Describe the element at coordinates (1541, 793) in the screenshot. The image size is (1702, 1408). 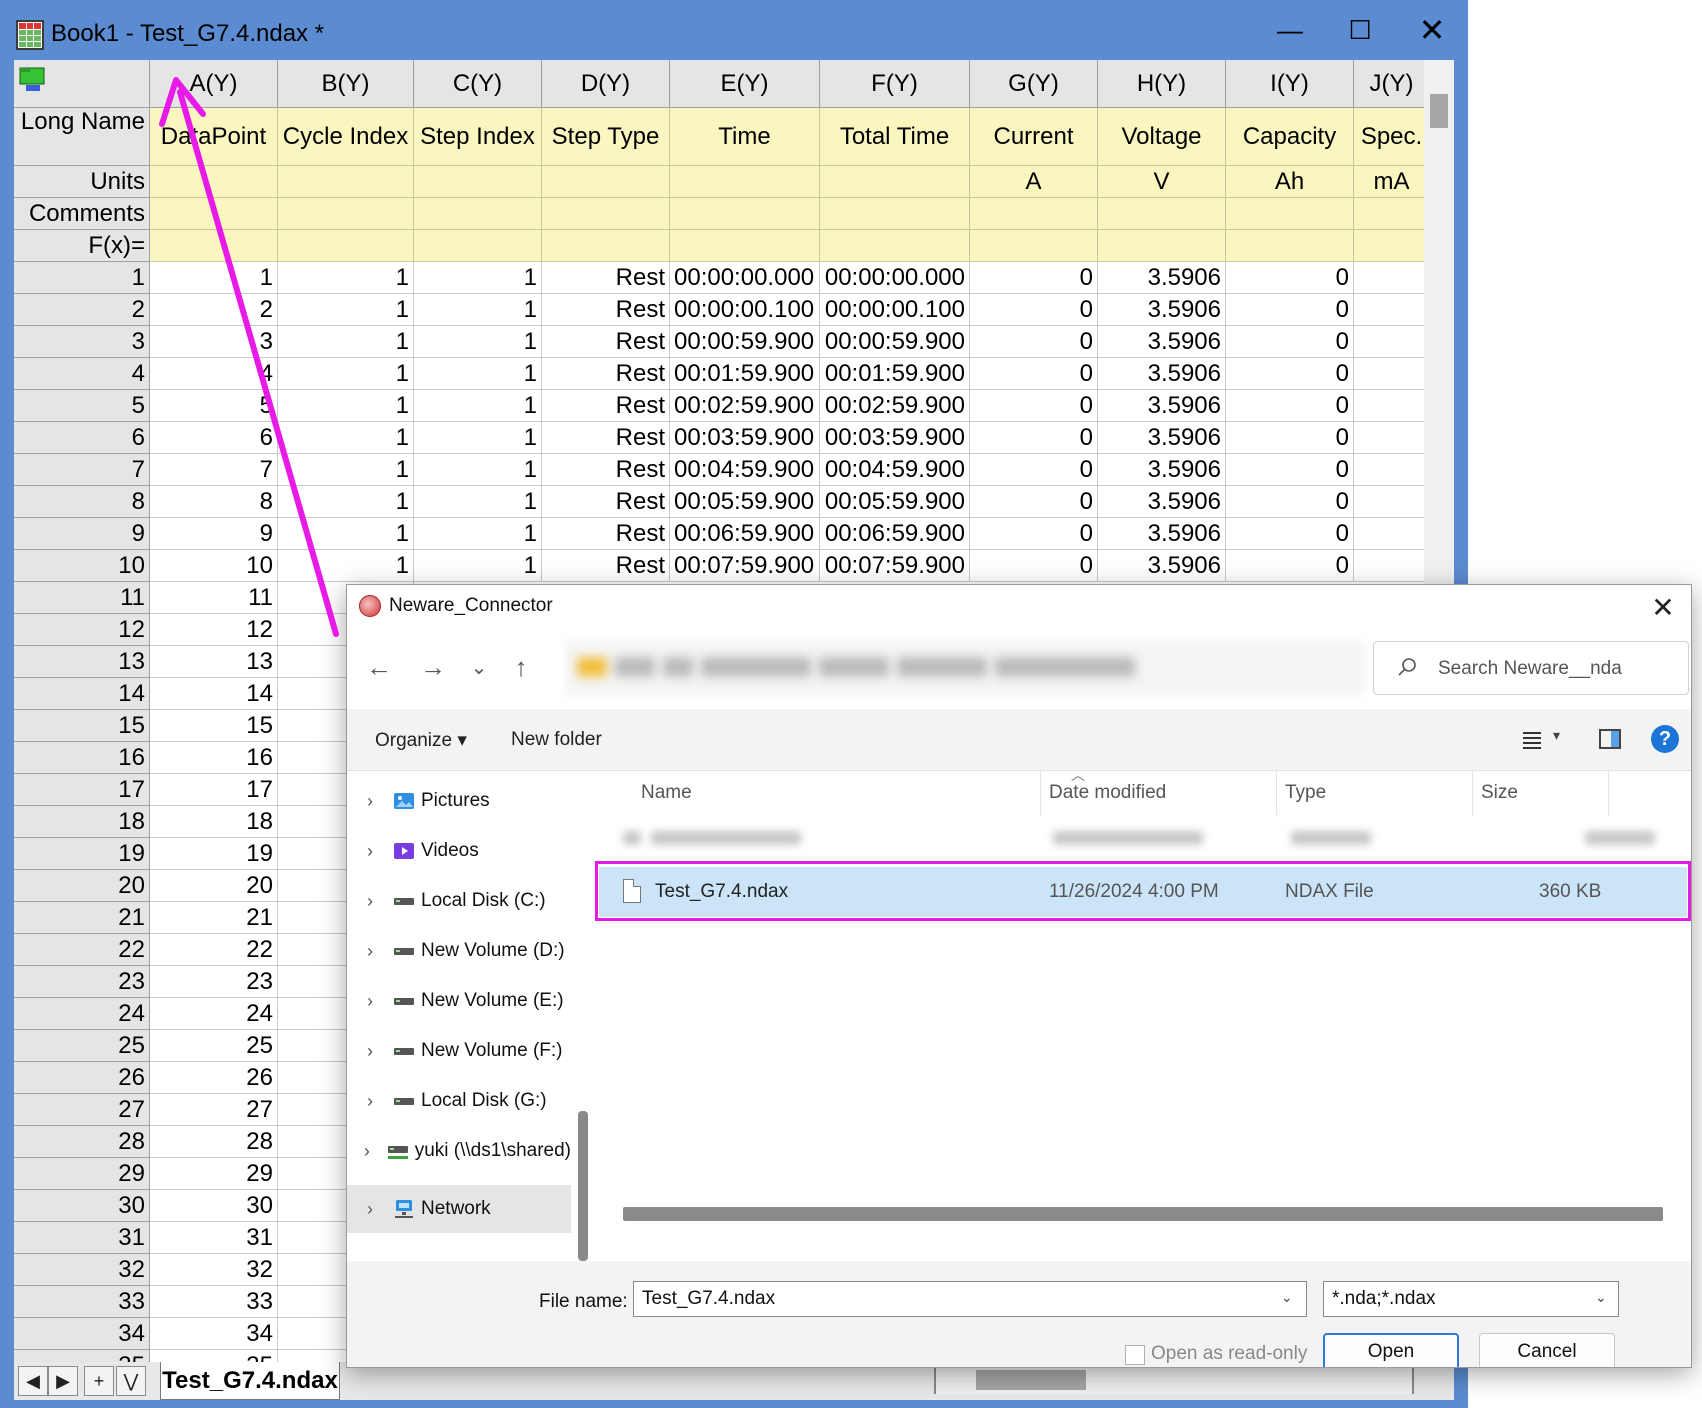
I see `column-header-size: Size` at that location.